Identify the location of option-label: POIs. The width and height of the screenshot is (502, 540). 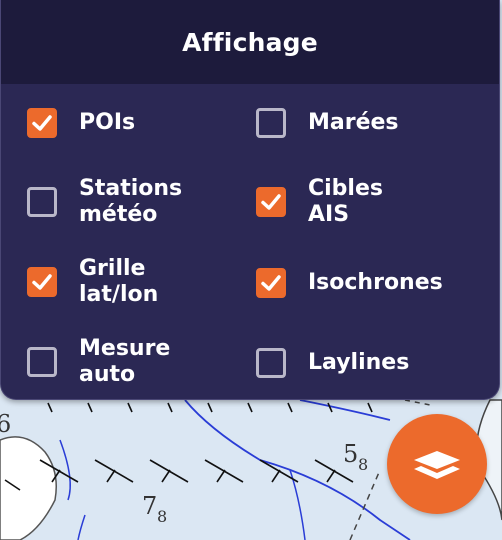
(107, 122).